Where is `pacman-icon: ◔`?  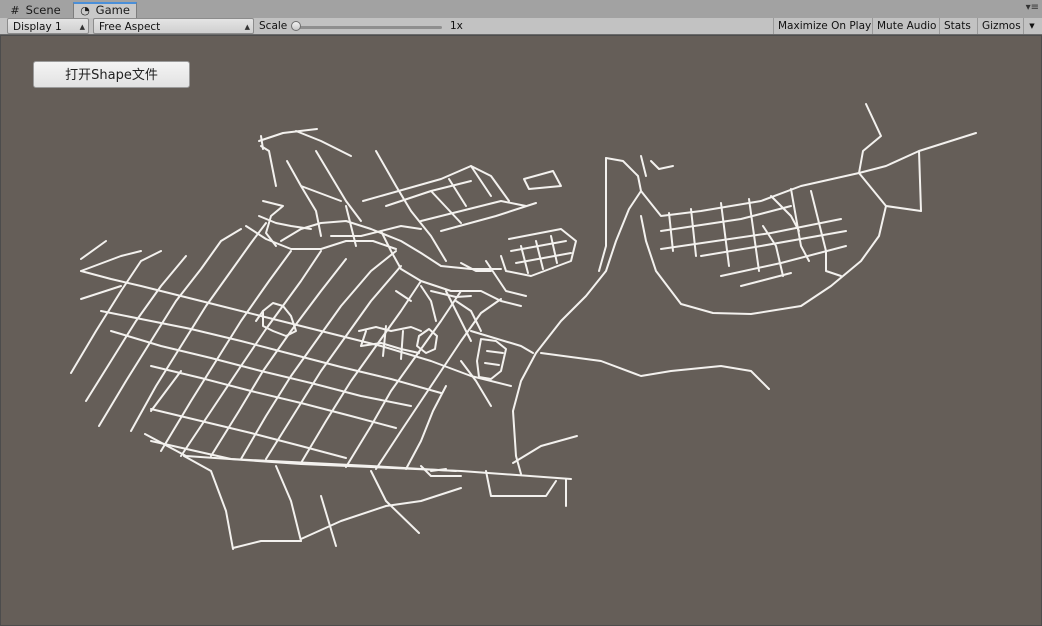
pacman-icon: ◔ is located at coordinates (85, 10).